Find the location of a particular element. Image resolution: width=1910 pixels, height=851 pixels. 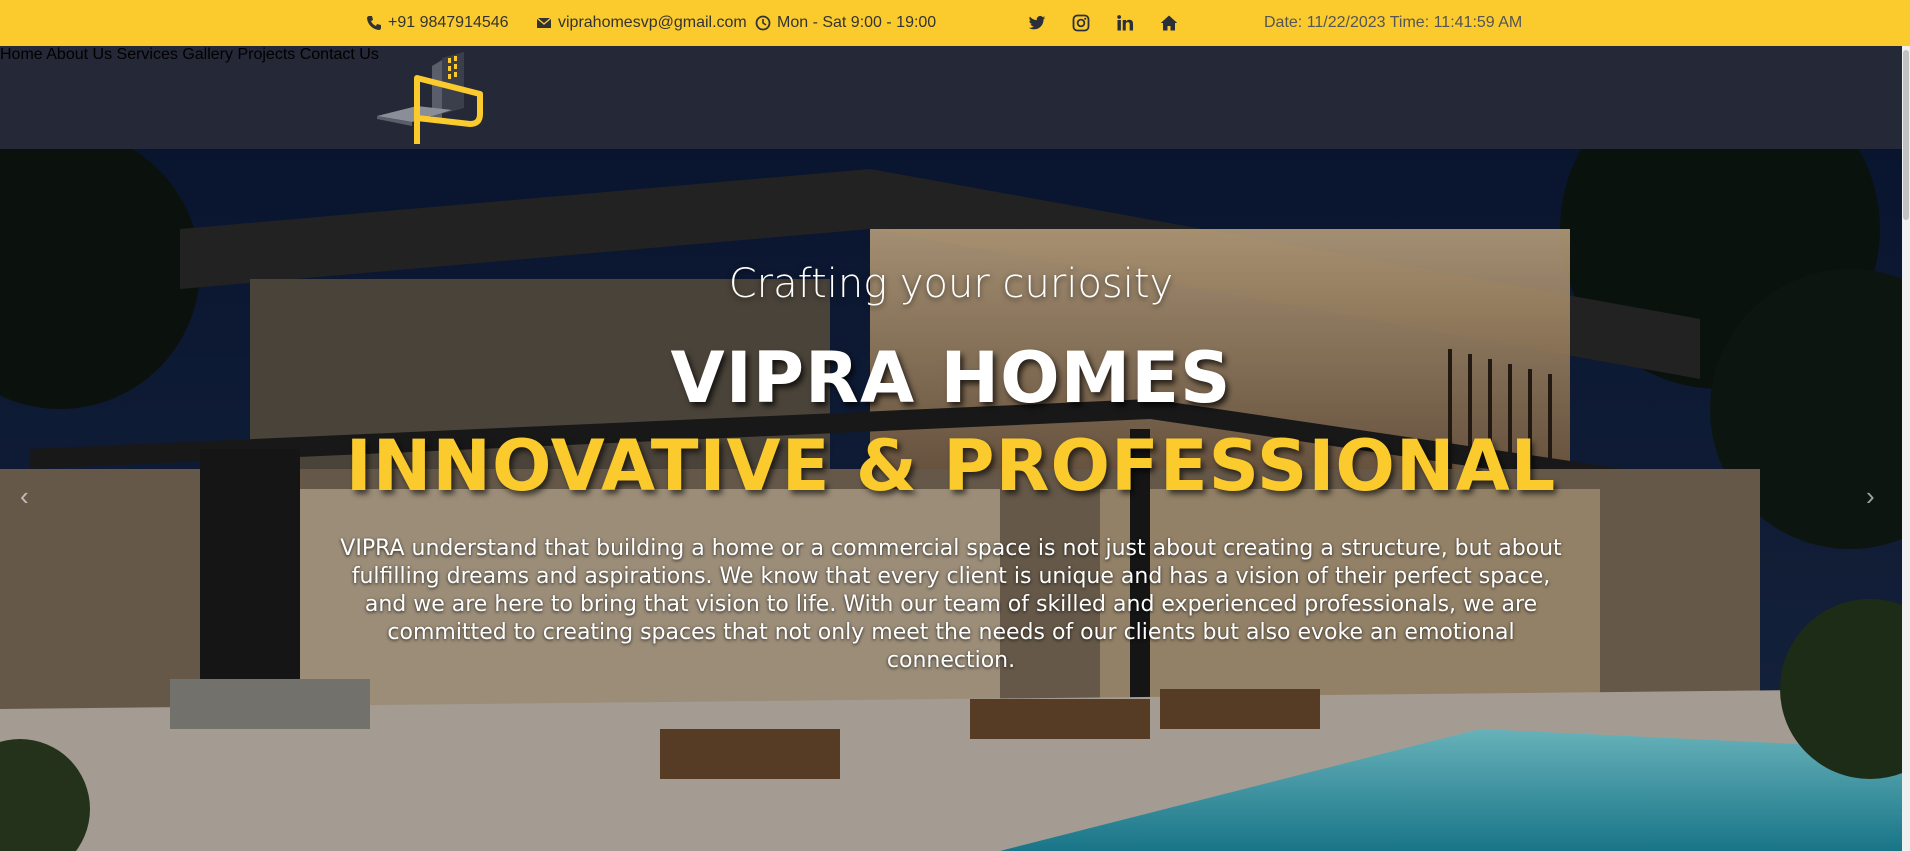

hours-info: Mon - Sat 9:00 - 19:00 is located at coordinates (845, 23).